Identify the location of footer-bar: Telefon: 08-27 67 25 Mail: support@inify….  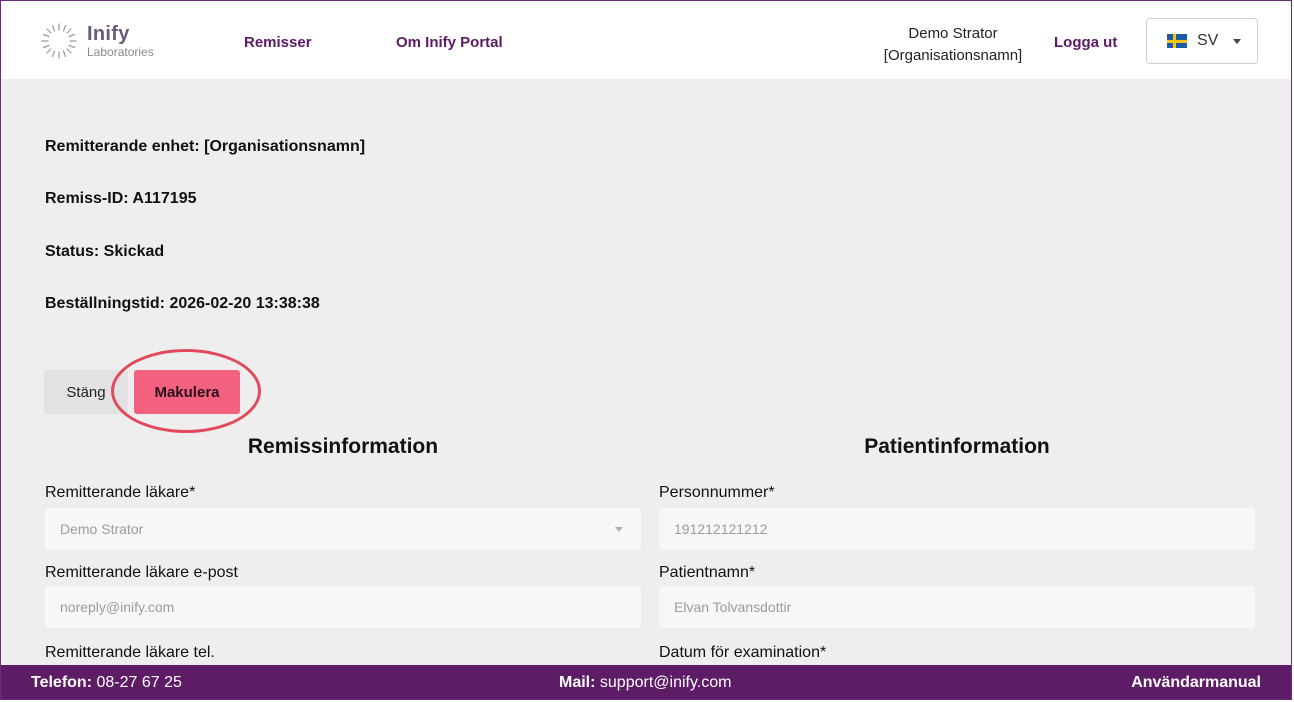
(646, 682).